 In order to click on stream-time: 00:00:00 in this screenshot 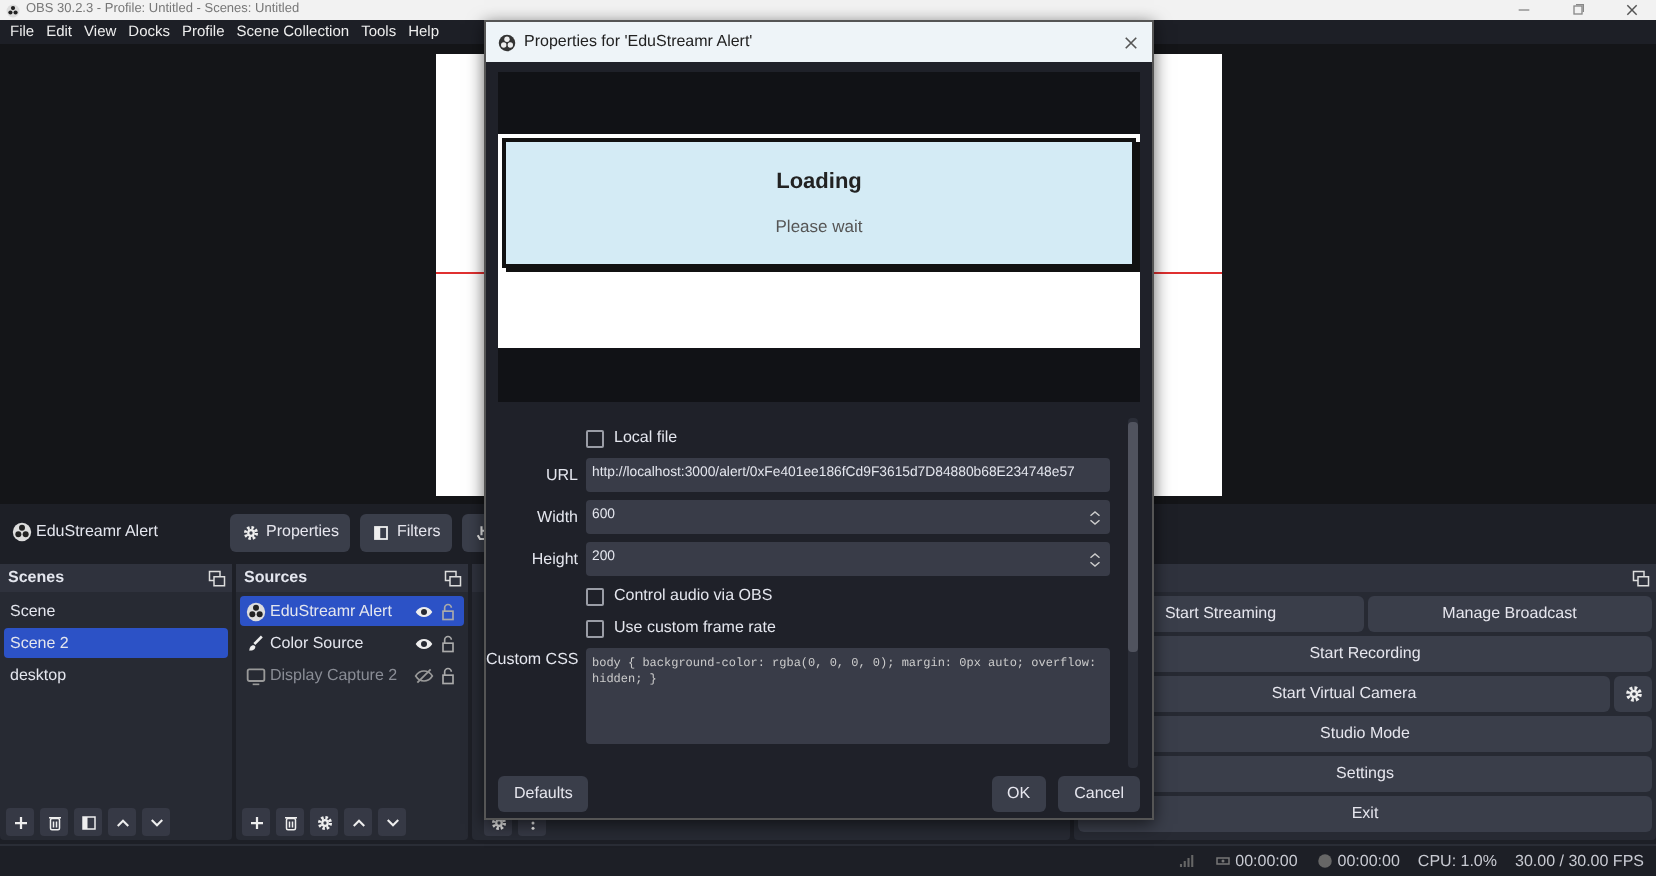, I will do `click(1266, 861)`.